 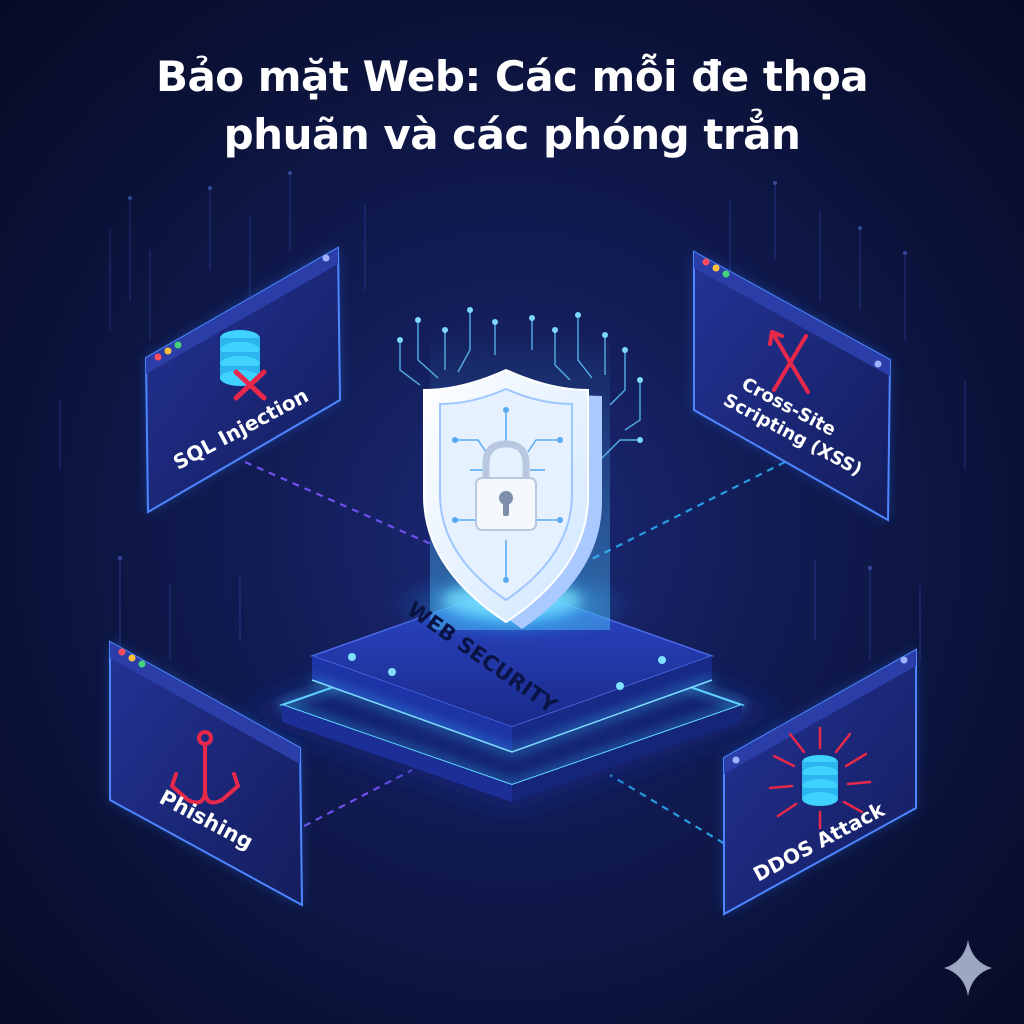 What do you see at coordinates (968, 968) in the screenshot?
I see `sparkle-icon` at bounding box center [968, 968].